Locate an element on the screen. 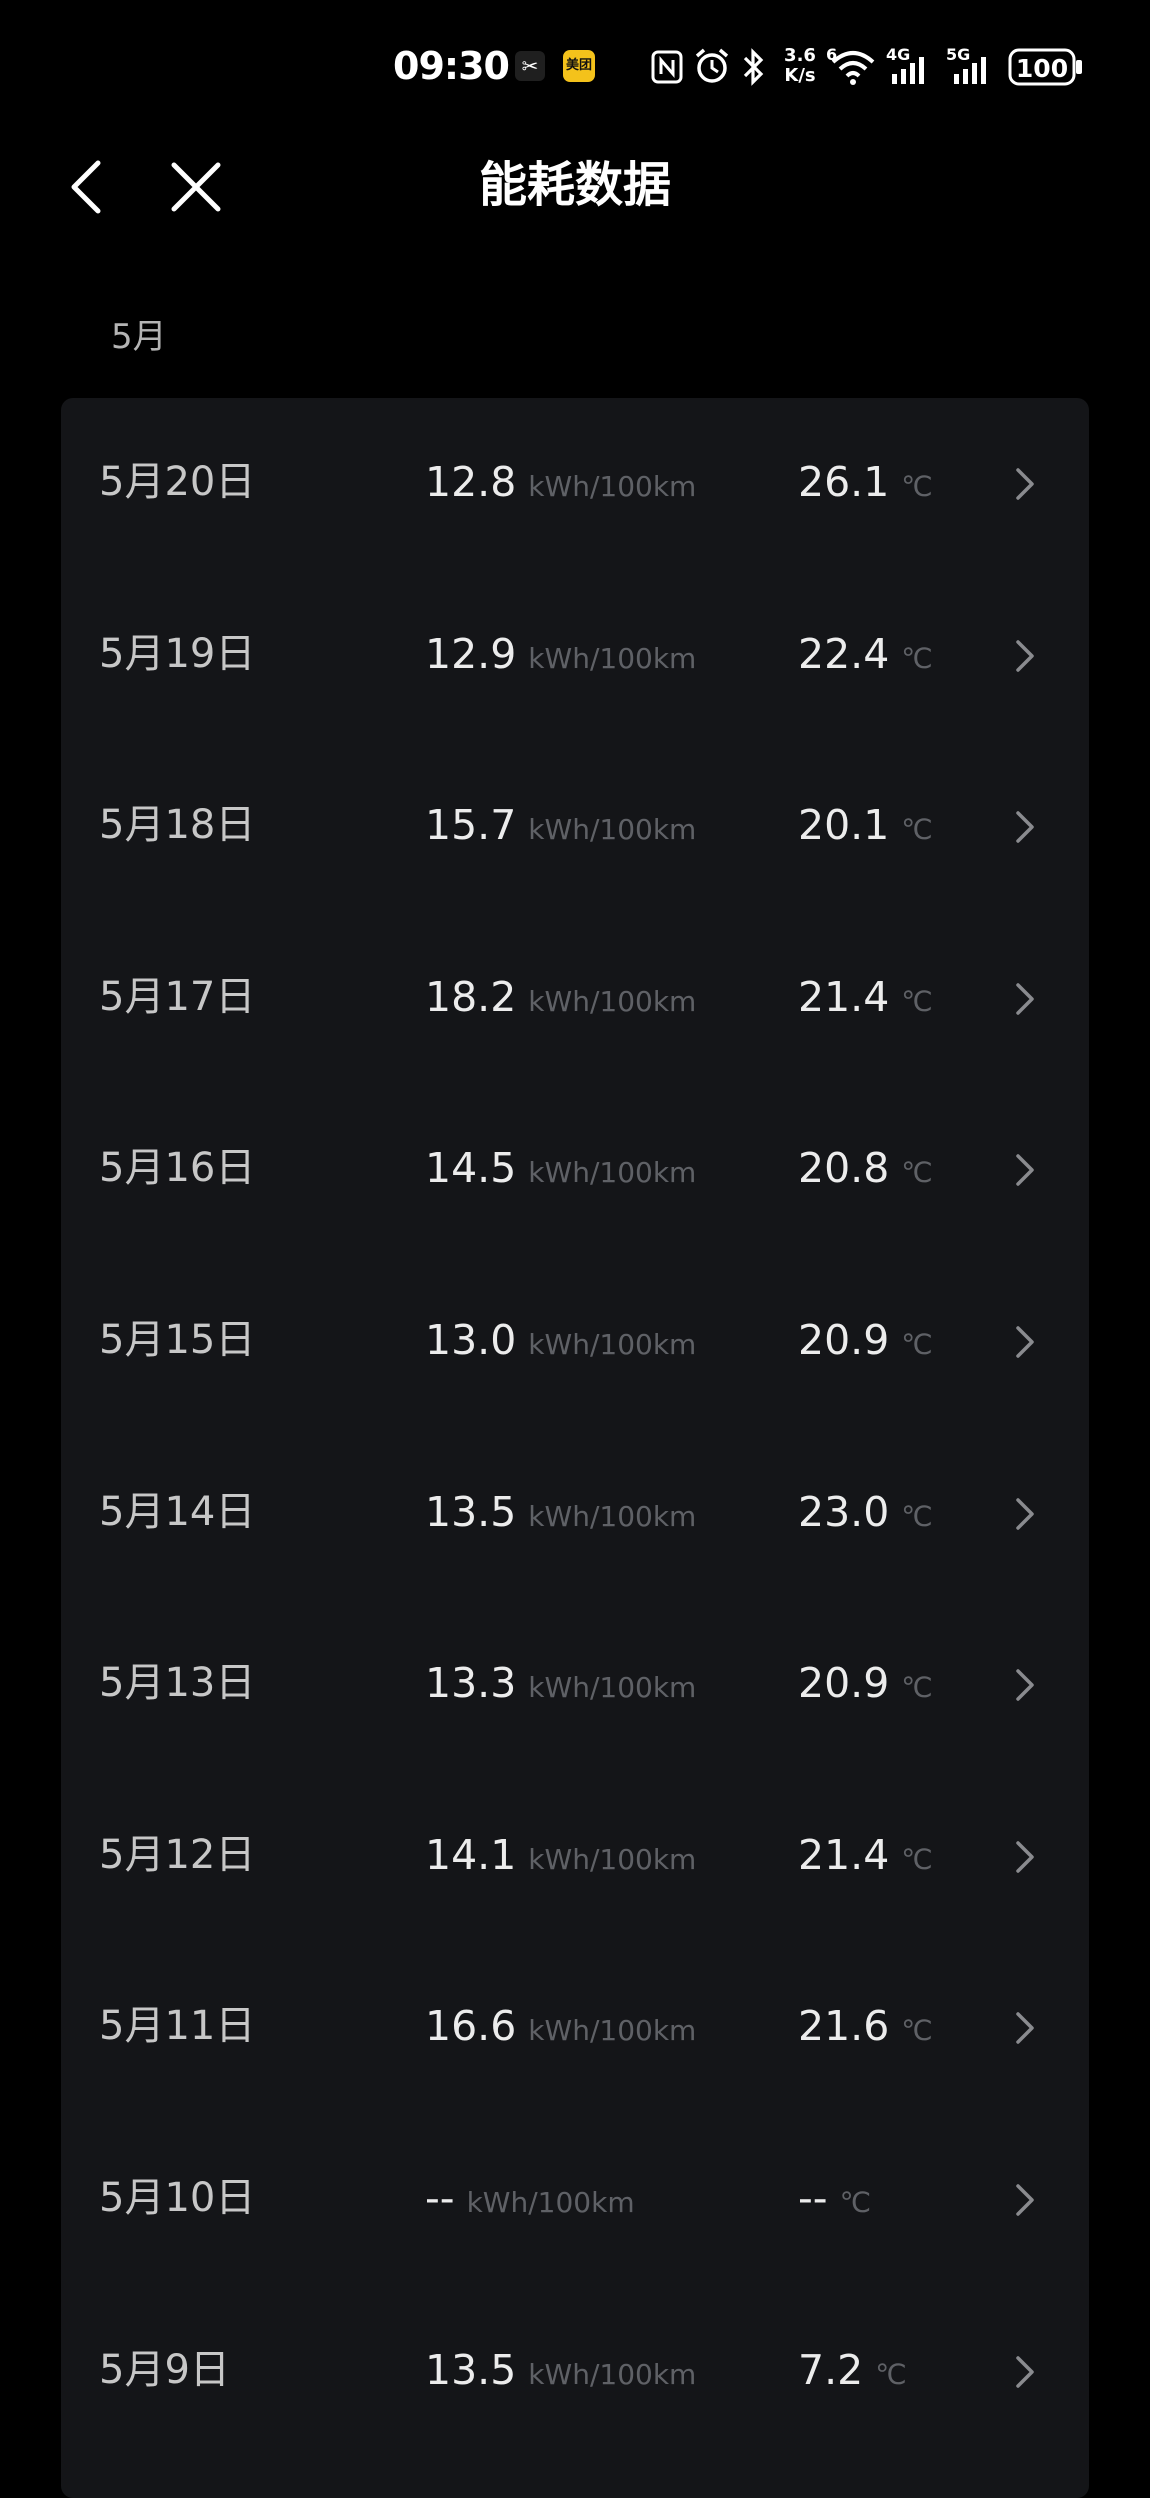 Image resolution: width=1150 pixels, height=2498 pixels. month-label: 5月 is located at coordinates (139, 337).